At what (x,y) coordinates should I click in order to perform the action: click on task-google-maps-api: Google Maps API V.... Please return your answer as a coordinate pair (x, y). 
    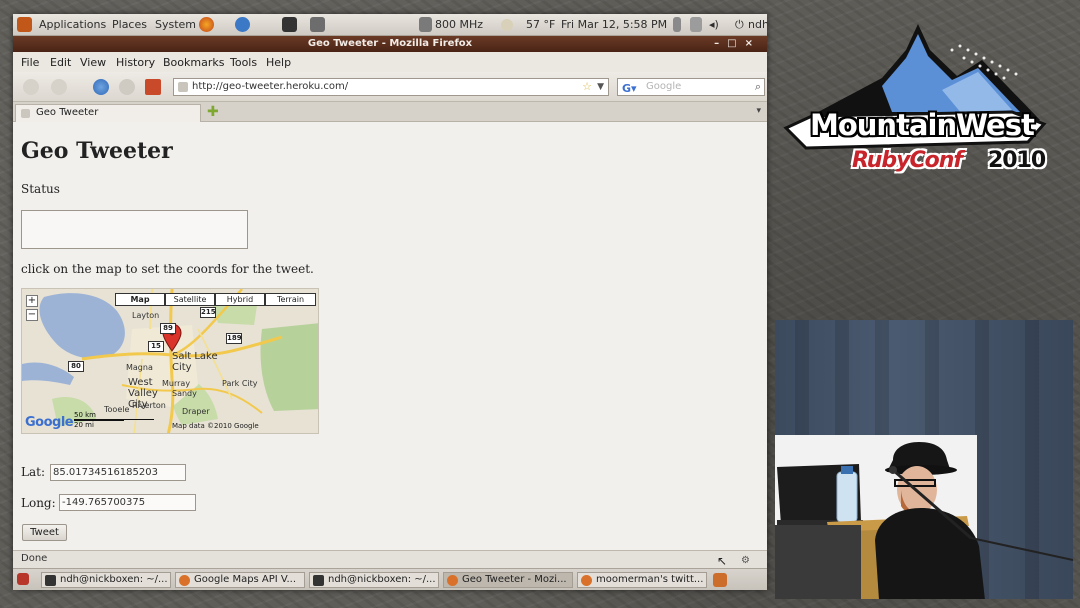
    Looking at the image, I should click on (240, 580).